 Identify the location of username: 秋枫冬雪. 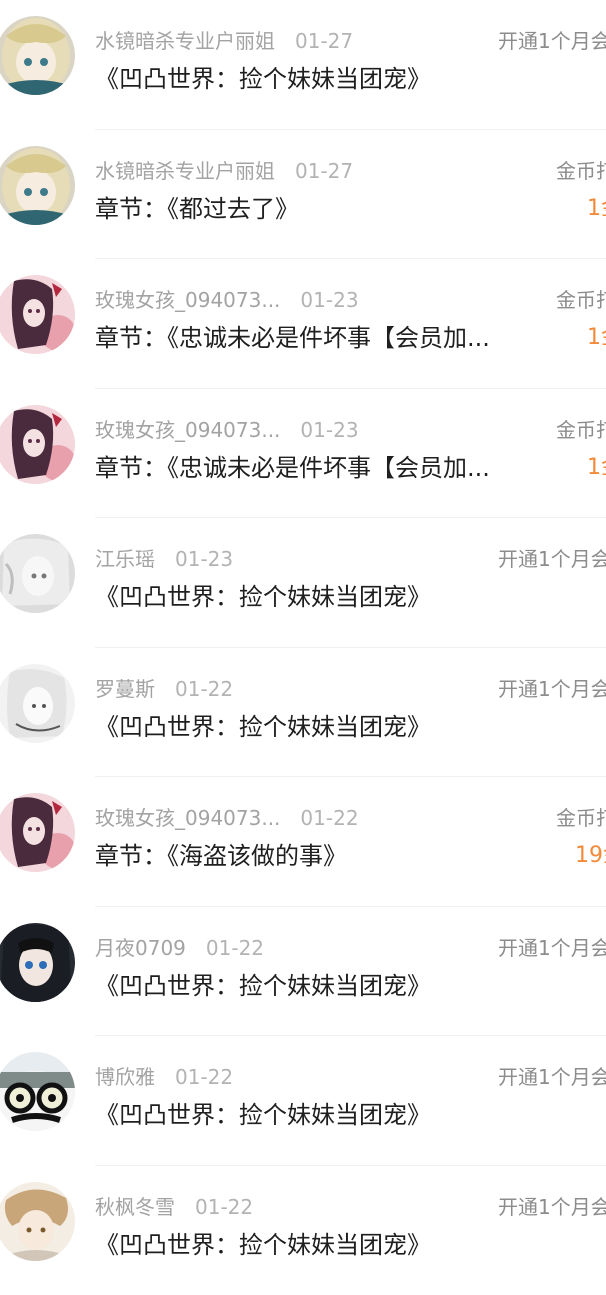
(135, 1207).